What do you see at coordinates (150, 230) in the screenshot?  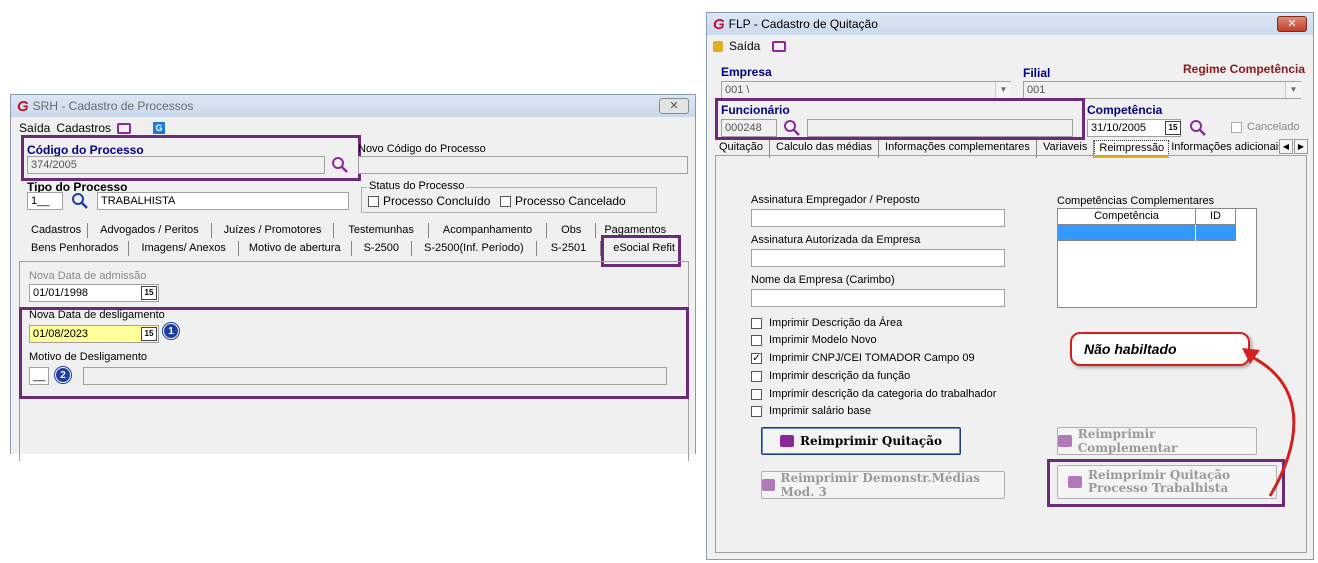 I see `tab-advogados: Advogados / Peritos` at bounding box center [150, 230].